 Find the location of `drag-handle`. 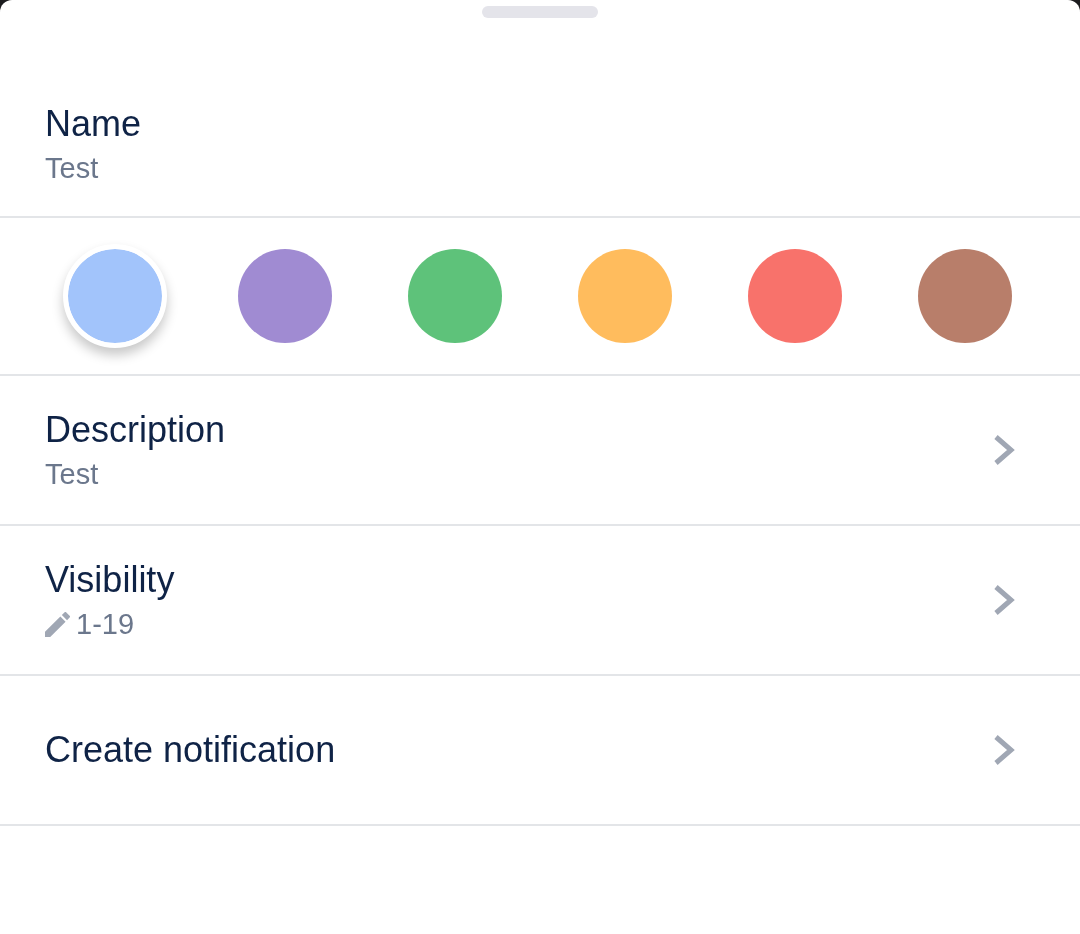

drag-handle is located at coordinates (540, 12).